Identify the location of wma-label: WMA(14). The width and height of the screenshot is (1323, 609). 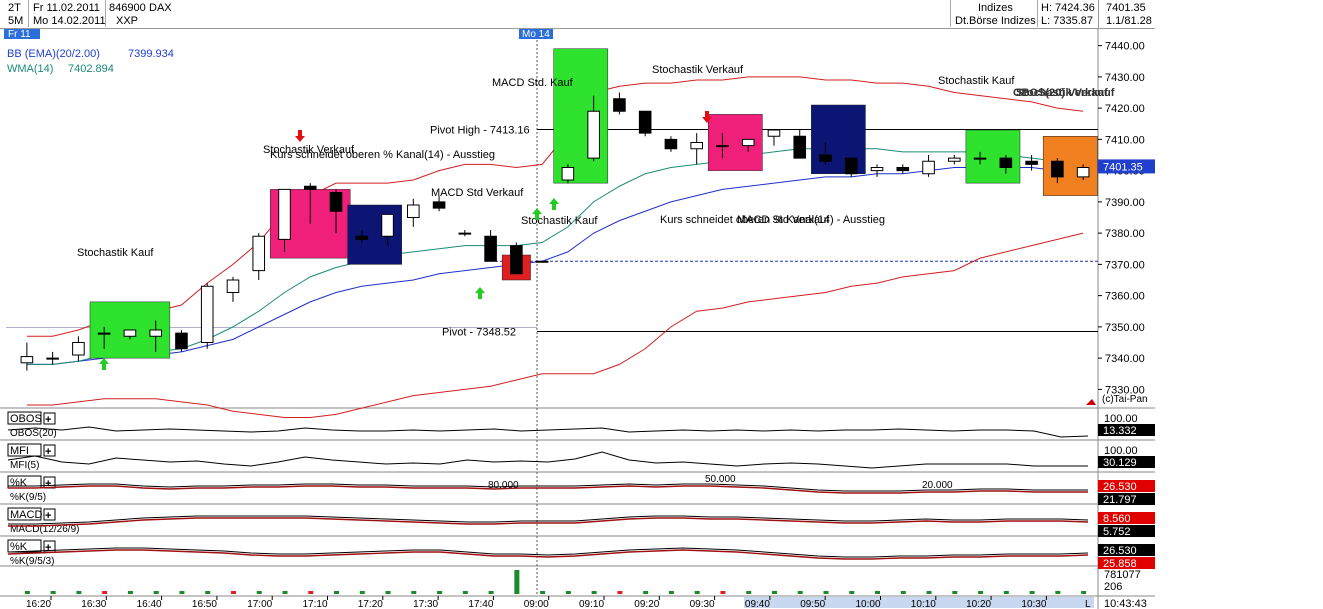
(30, 69).